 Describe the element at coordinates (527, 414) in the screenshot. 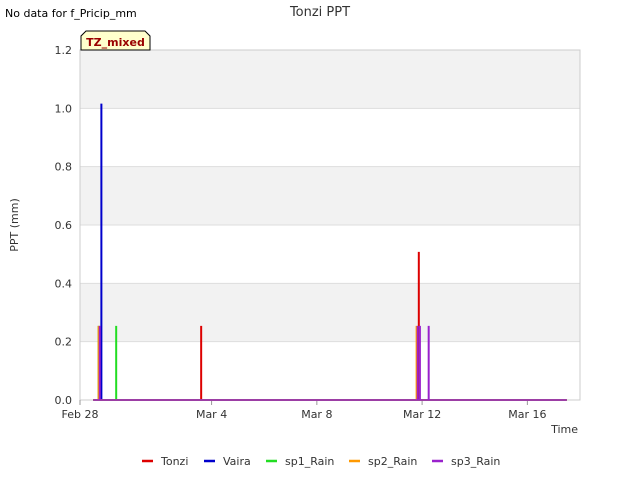

I see `x-tick-label: Mar 16` at that location.